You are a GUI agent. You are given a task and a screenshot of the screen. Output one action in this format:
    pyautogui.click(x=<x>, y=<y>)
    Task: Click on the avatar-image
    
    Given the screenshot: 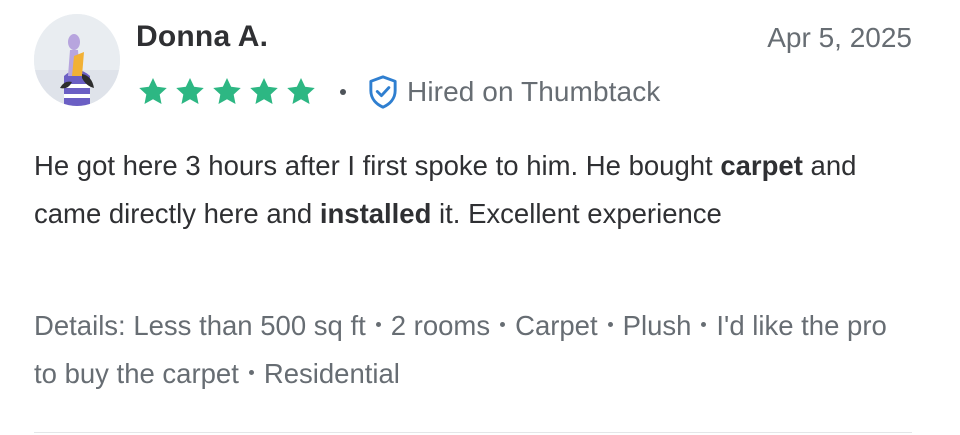 What is the action you would take?
    pyautogui.click(x=77, y=60)
    